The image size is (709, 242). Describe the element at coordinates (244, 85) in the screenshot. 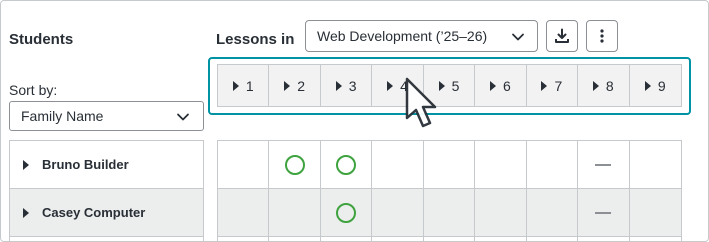

I see `lesson-header-1: 1` at that location.